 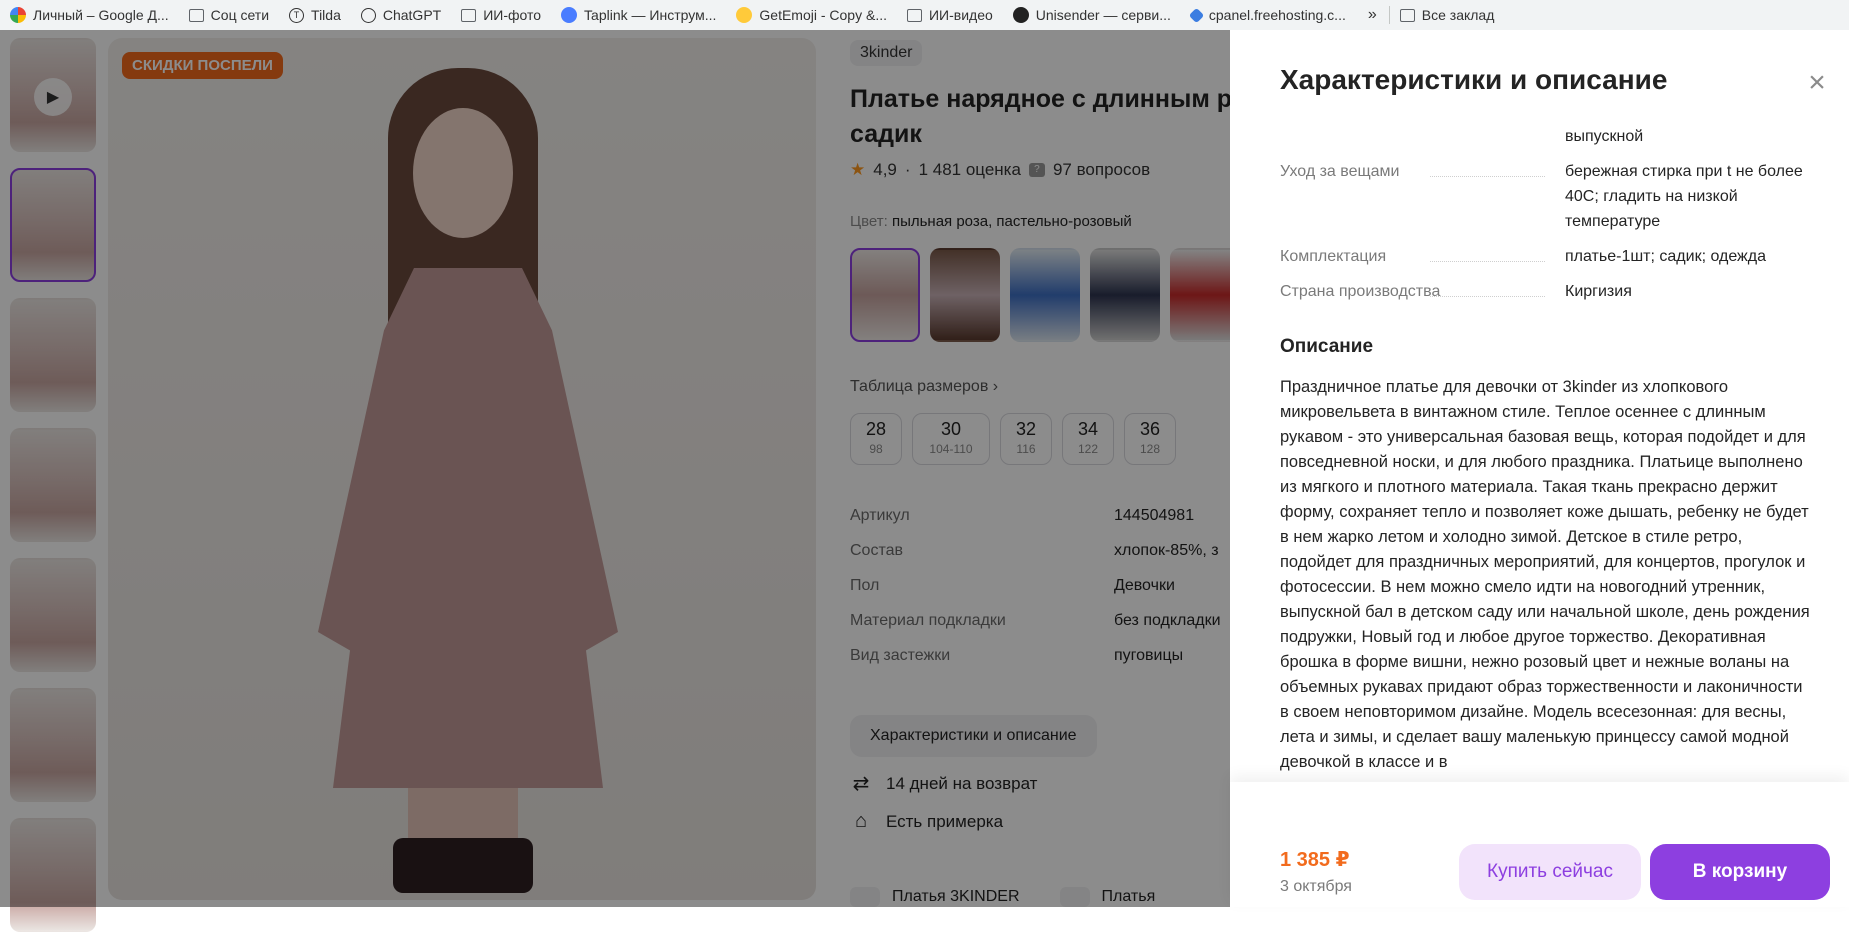 What do you see at coordinates (501, 15) in the screenshot?
I see `bookmark-ii-foto: ИИ-фото` at bounding box center [501, 15].